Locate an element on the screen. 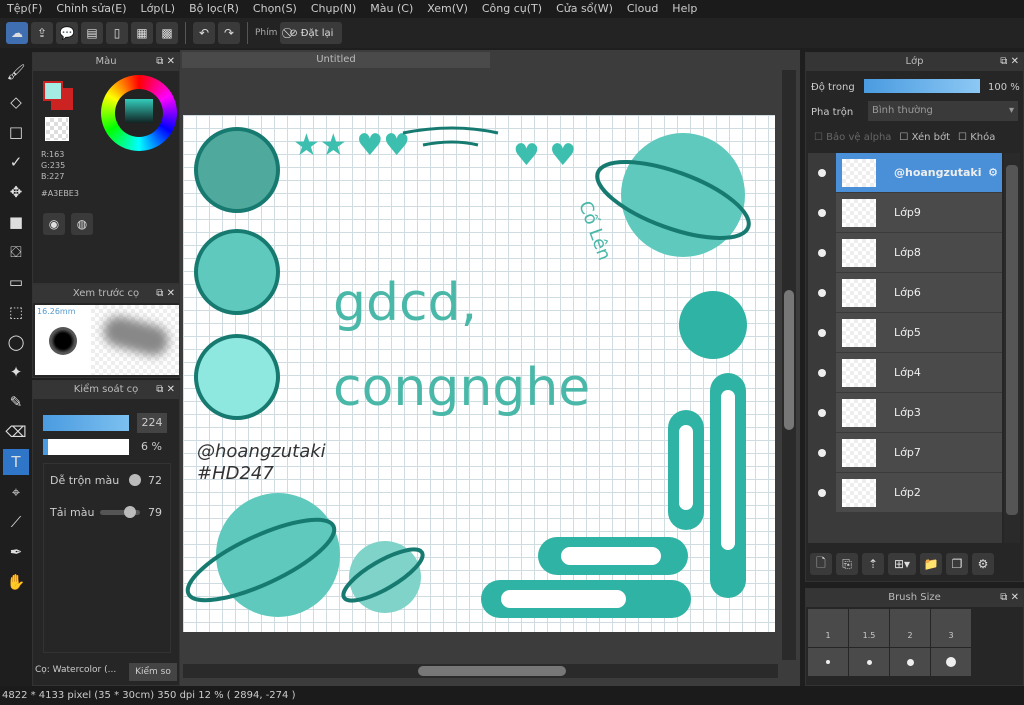  layer-settings-icon: ⚙ is located at coordinates (983, 564).